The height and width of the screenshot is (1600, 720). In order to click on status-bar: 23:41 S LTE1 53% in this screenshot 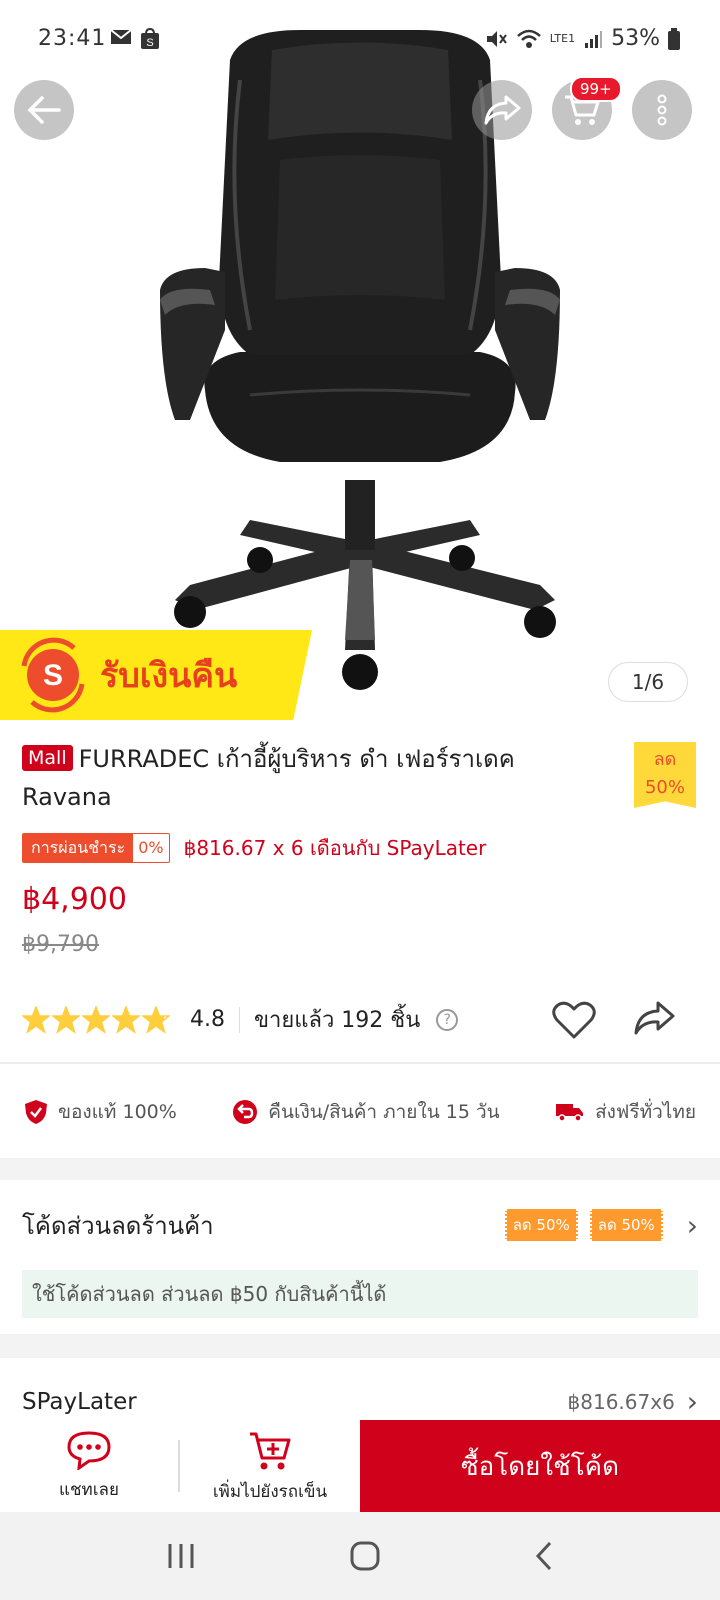, I will do `click(360, 40)`.